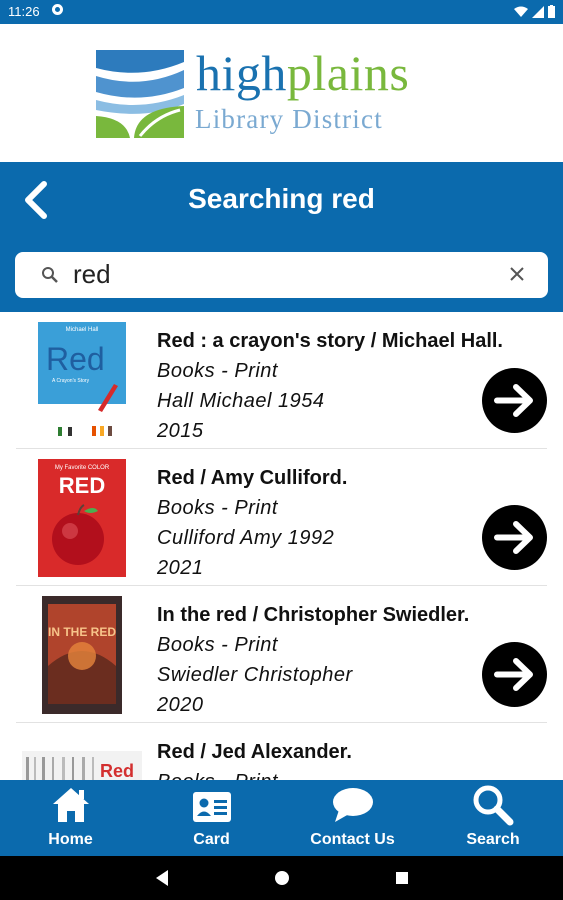 Image resolution: width=563 pixels, height=900 pixels. I want to click on result-year: 2020, so click(180, 705).